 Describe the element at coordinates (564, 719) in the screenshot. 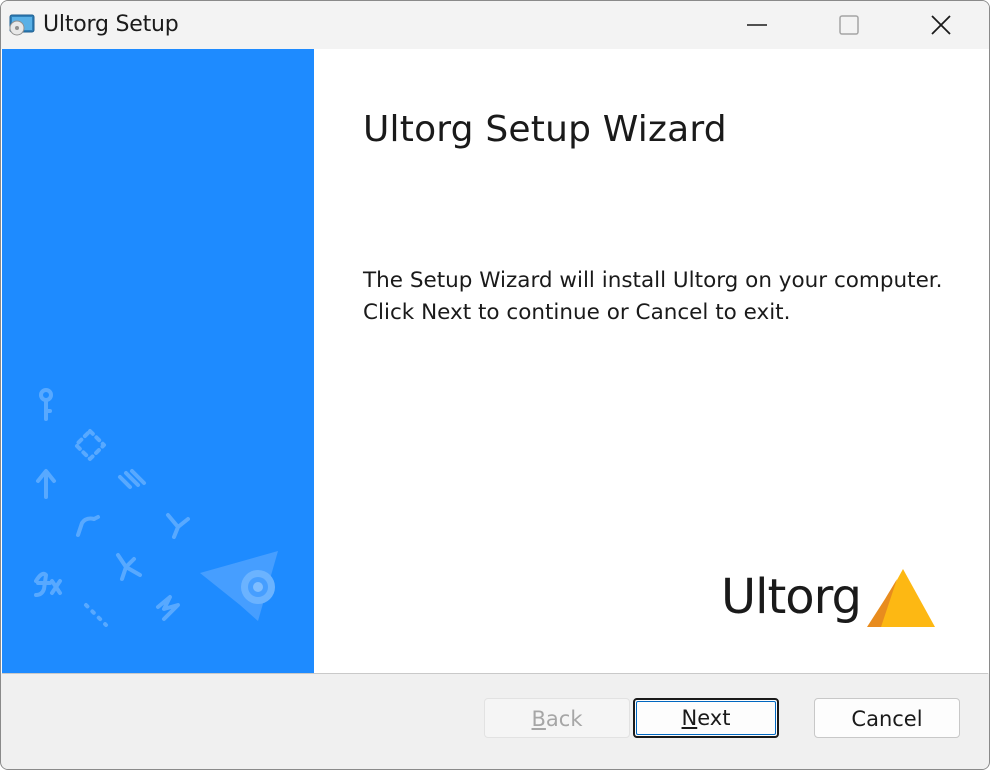

I see `back-label: ack` at that location.